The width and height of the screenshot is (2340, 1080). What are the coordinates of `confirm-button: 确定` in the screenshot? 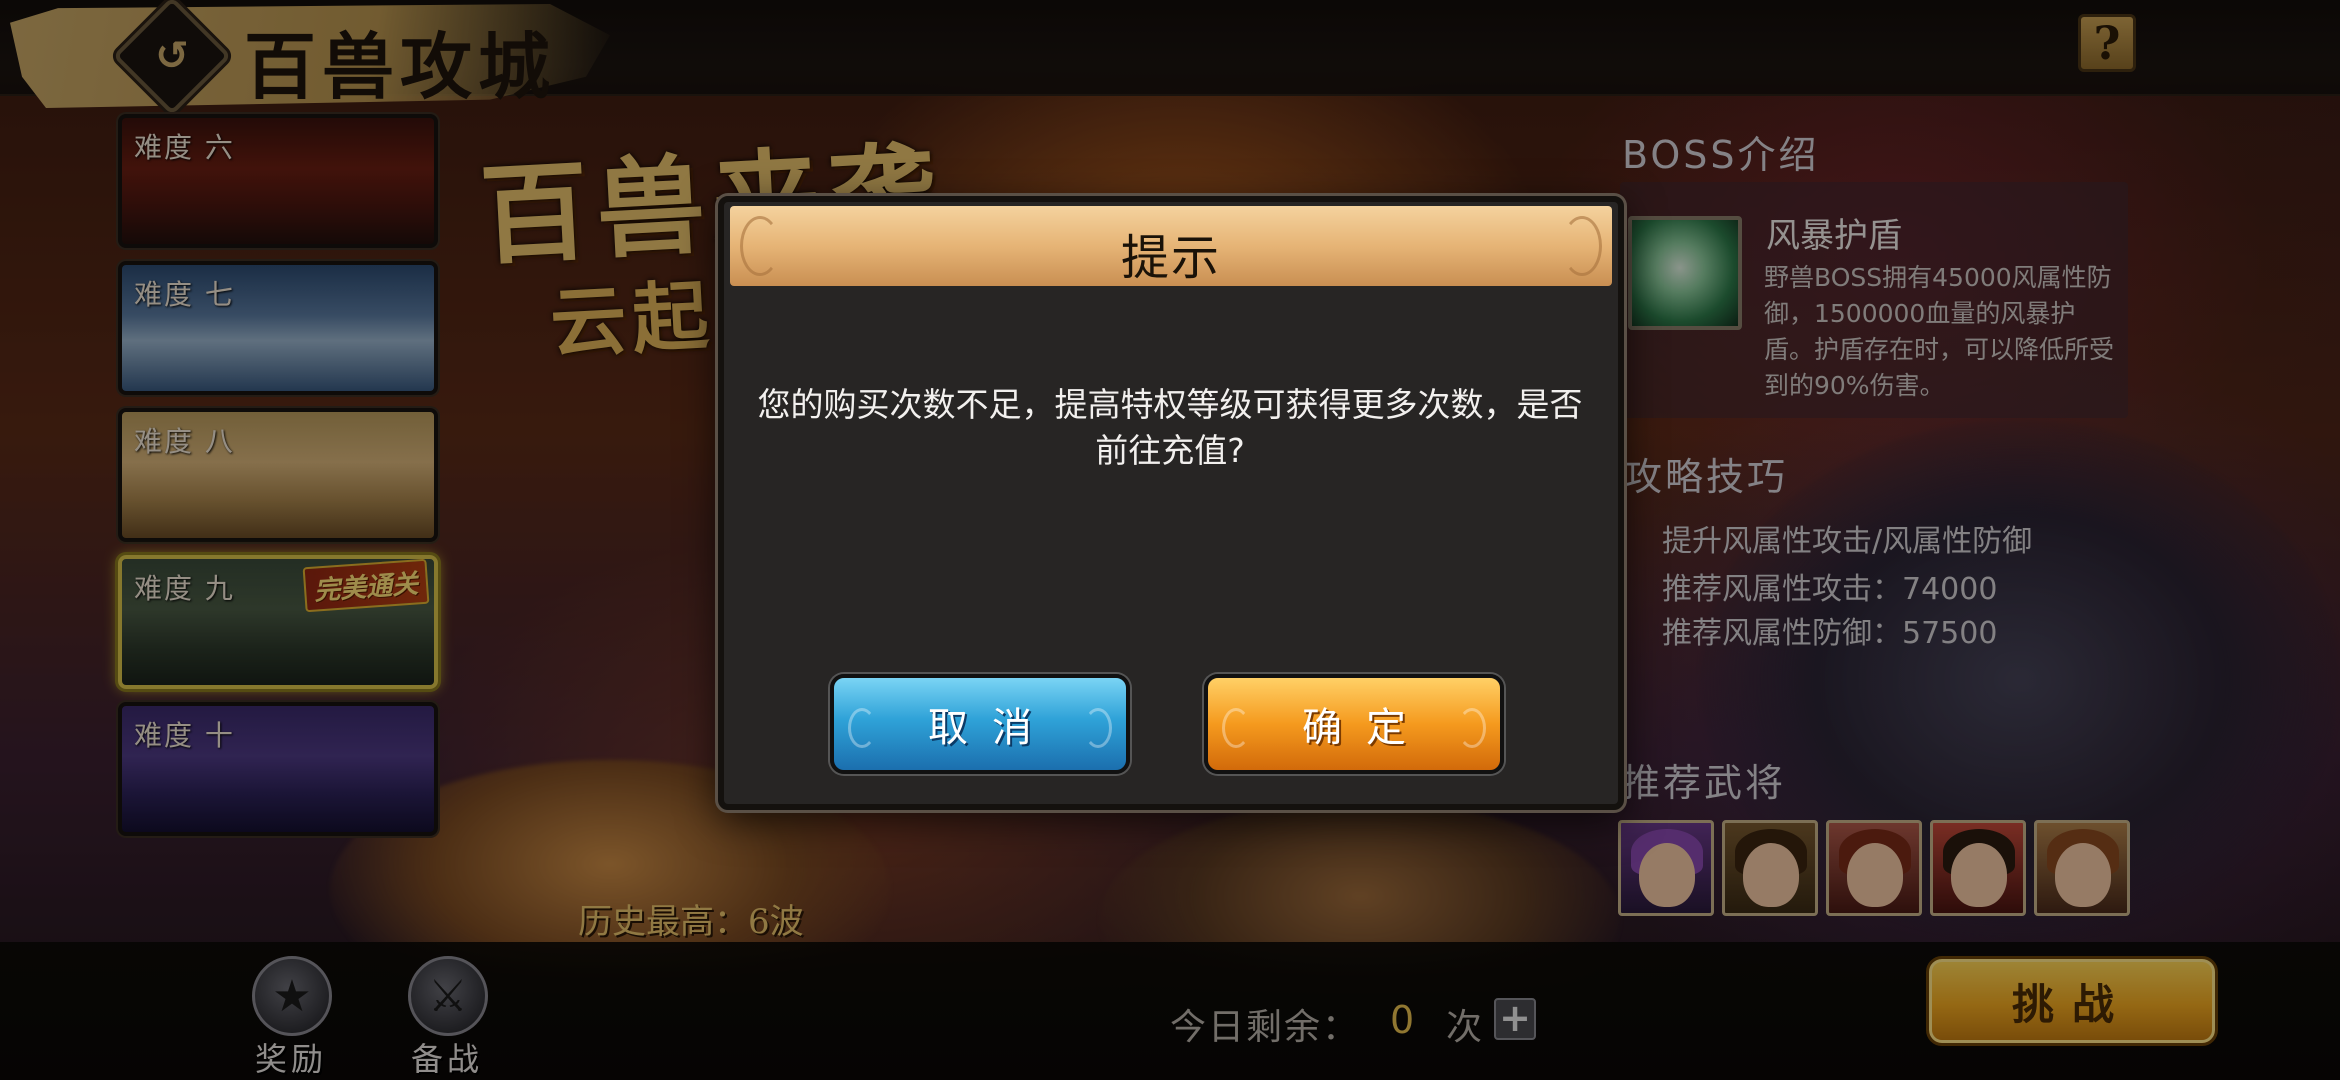 It's located at (1354, 724).